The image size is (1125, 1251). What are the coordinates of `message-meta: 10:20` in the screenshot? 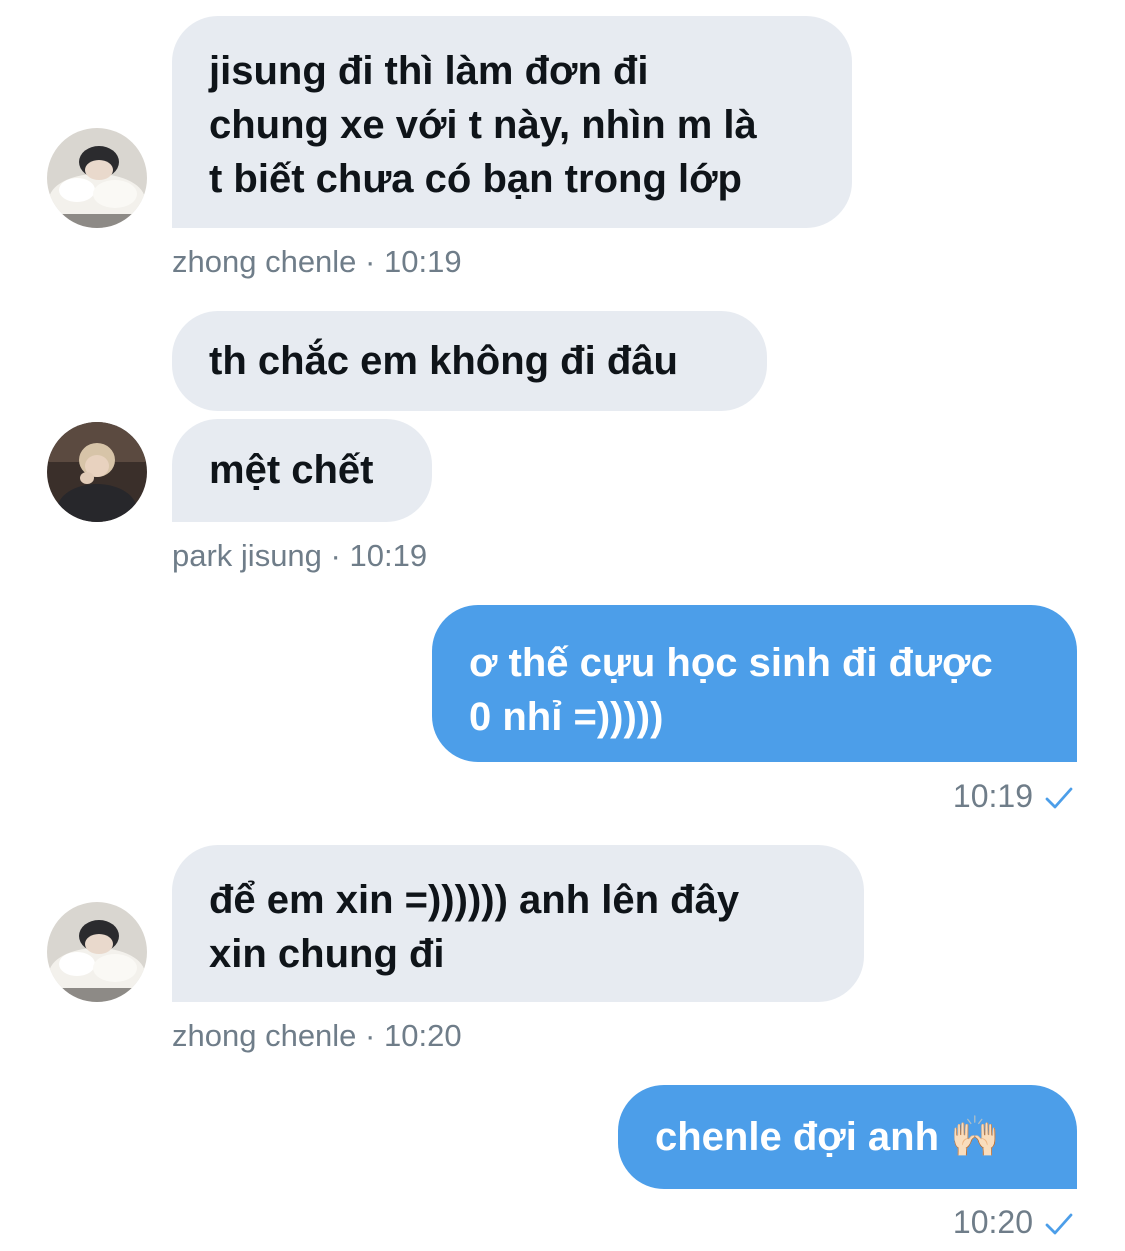 It's located at (1013, 1223).